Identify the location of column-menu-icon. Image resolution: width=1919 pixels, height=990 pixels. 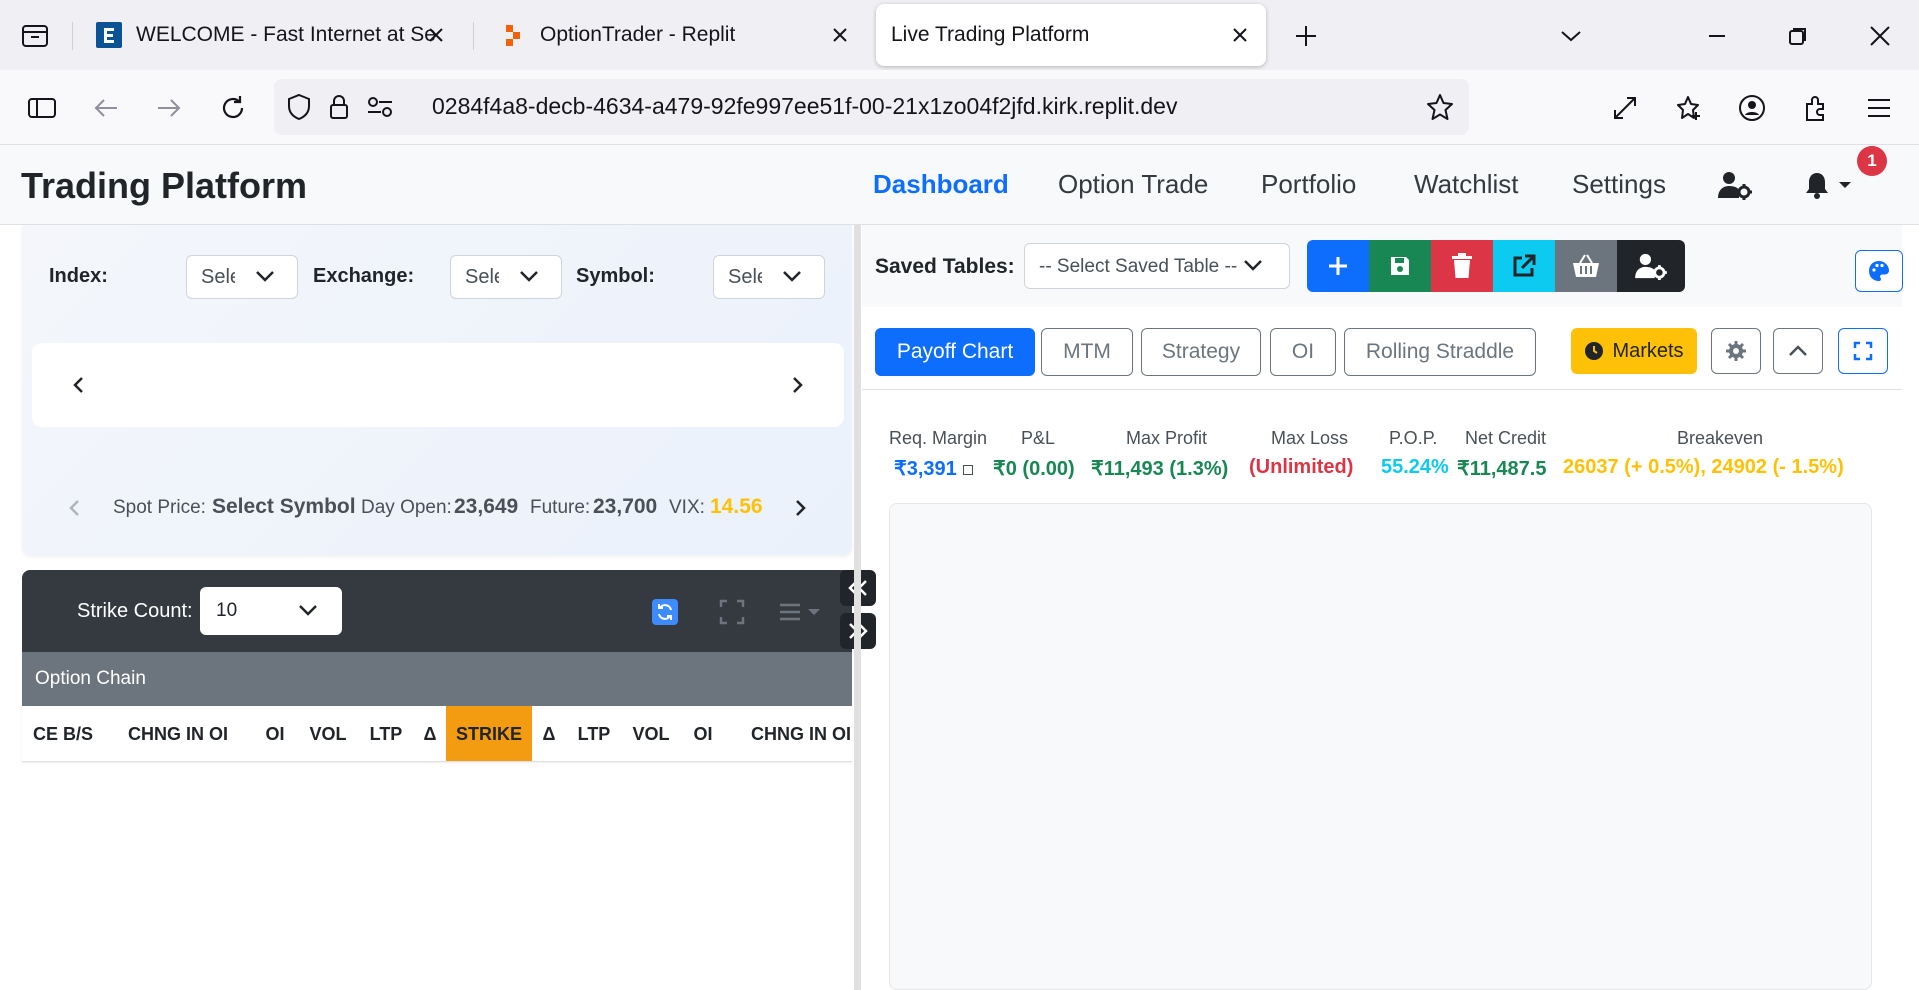
(800, 612).